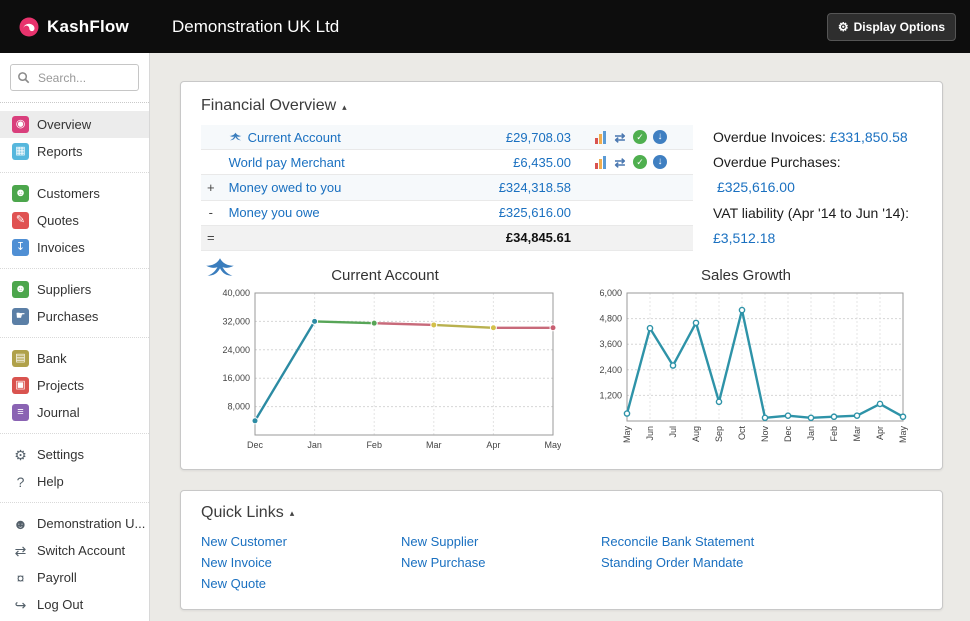 This screenshot has width=970, height=621. What do you see at coordinates (811, 212) in the screenshot?
I see `vat-liability-label: VAT liability (Apr '14 to Jun '14):` at bounding box center [811, 212].